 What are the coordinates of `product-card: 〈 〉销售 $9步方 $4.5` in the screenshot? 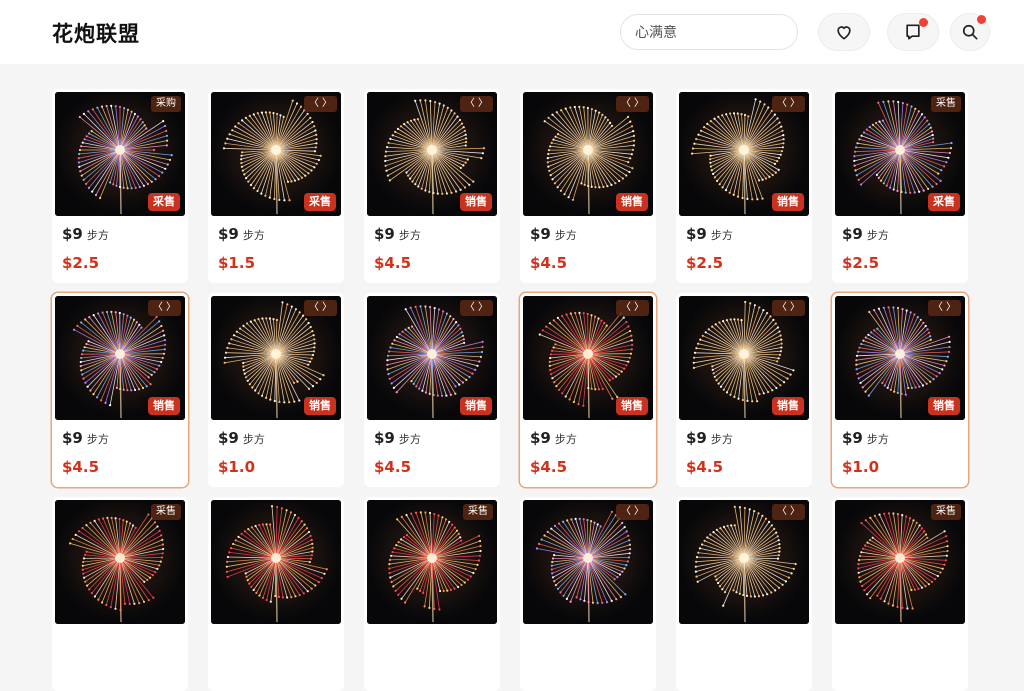 It's located at (588, 186).